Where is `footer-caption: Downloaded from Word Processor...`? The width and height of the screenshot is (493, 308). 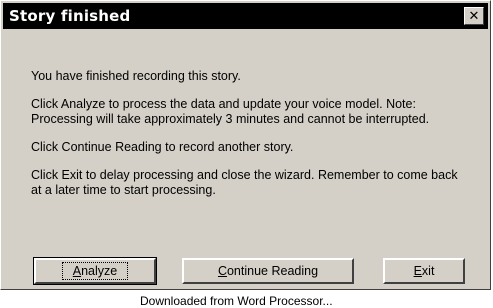 footer-caption: Downloaded from Word Processor... is located at coordinates (236, 301).